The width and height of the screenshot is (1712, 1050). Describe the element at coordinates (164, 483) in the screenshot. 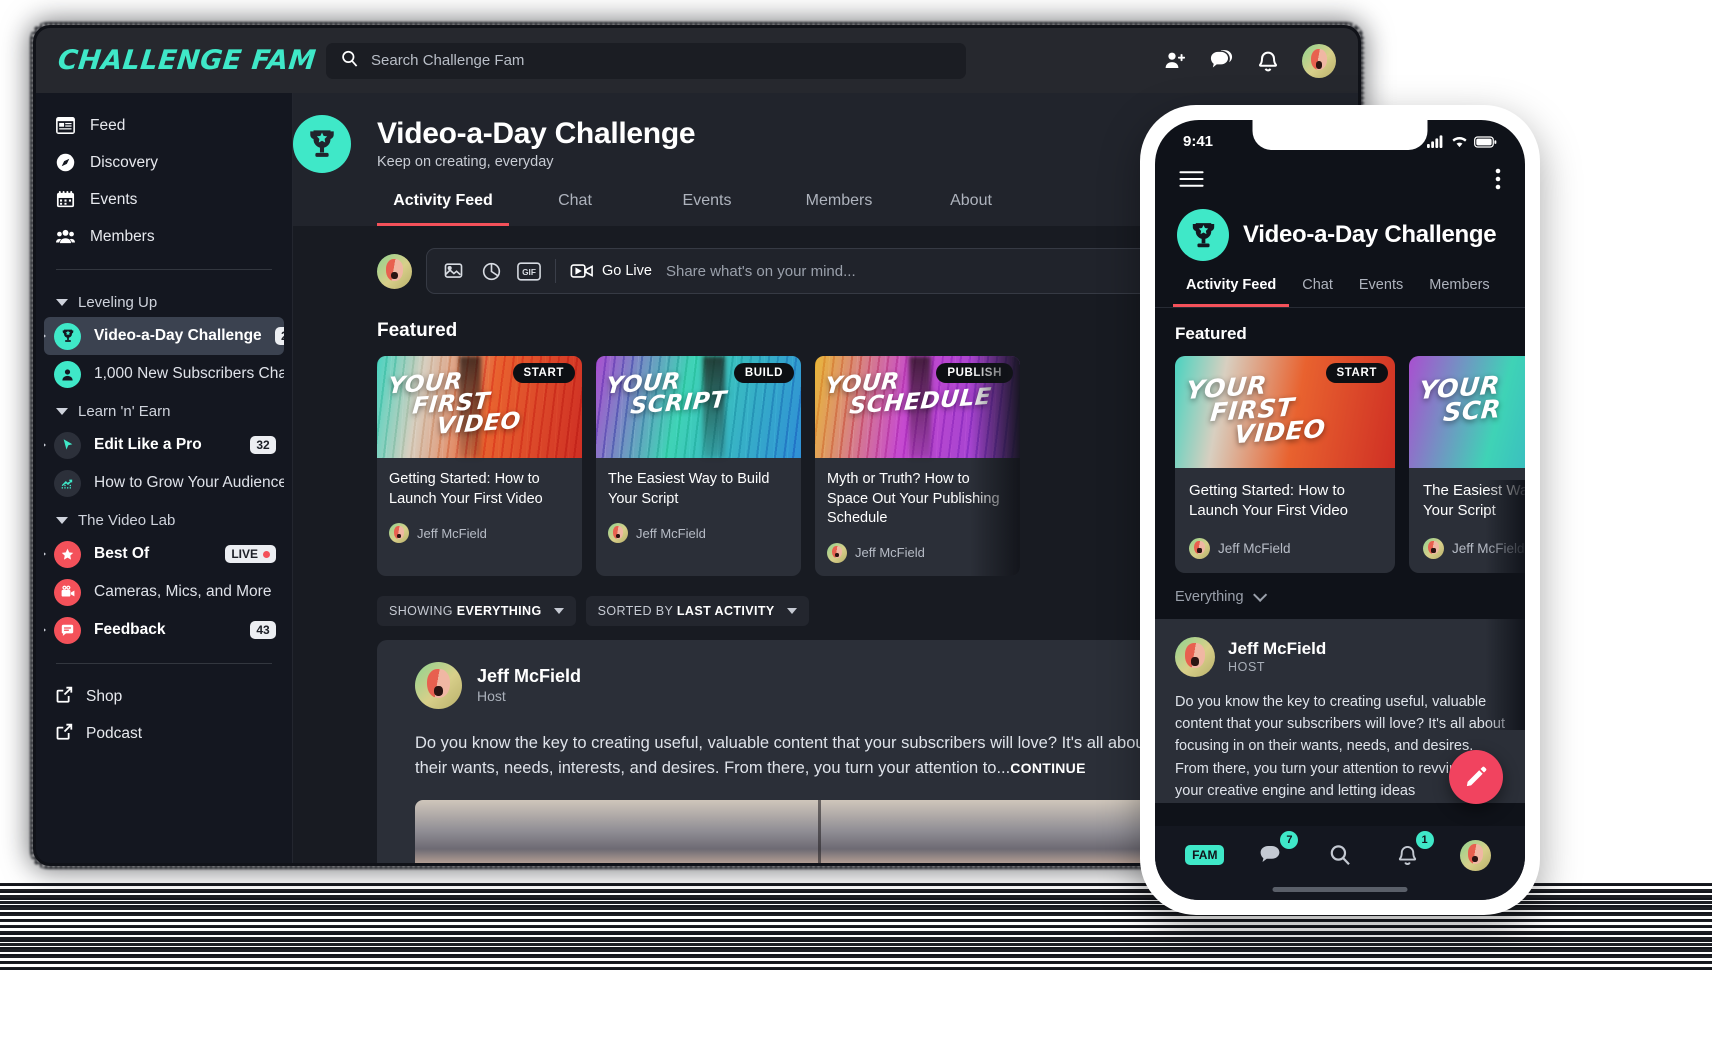

I see `sidebar-channel-how-to-grow-your-audience: How to Grow Your Audience` at that location.